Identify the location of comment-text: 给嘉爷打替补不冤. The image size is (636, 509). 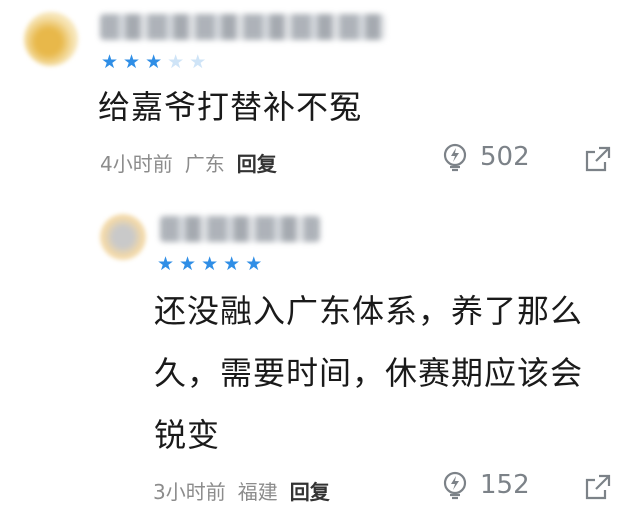
(230, 107).